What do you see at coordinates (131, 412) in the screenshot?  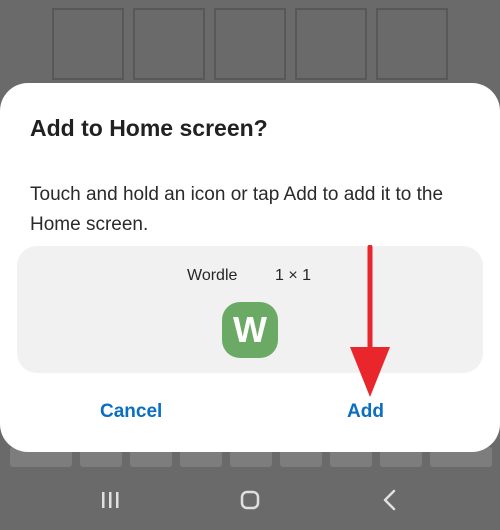 I see `cancel-button: Cancel` at bounding box center [131, 412].